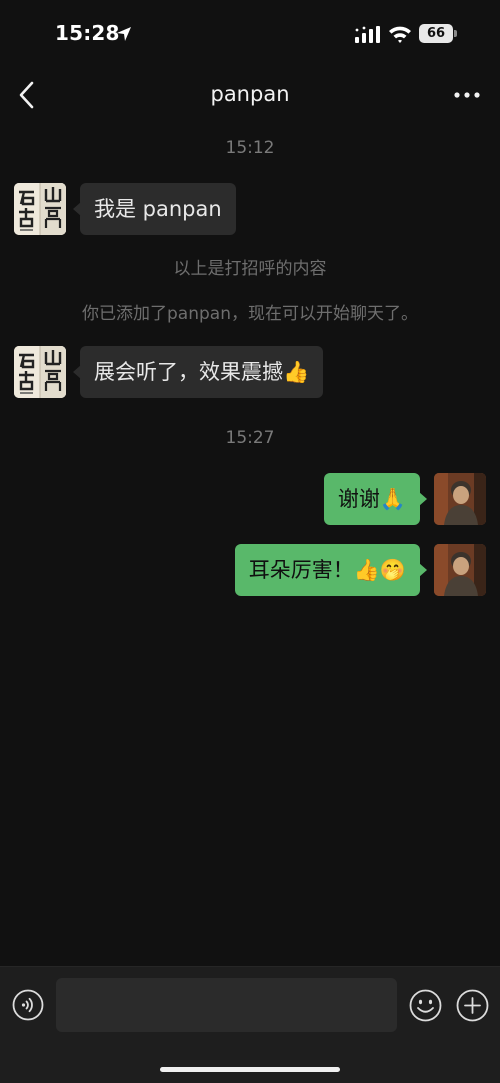 The height and width of the screenshot is (1083, 500). Describe the element at coordinates (87, 33) in the screenshot. I see `status-time: 15:28` at that location.